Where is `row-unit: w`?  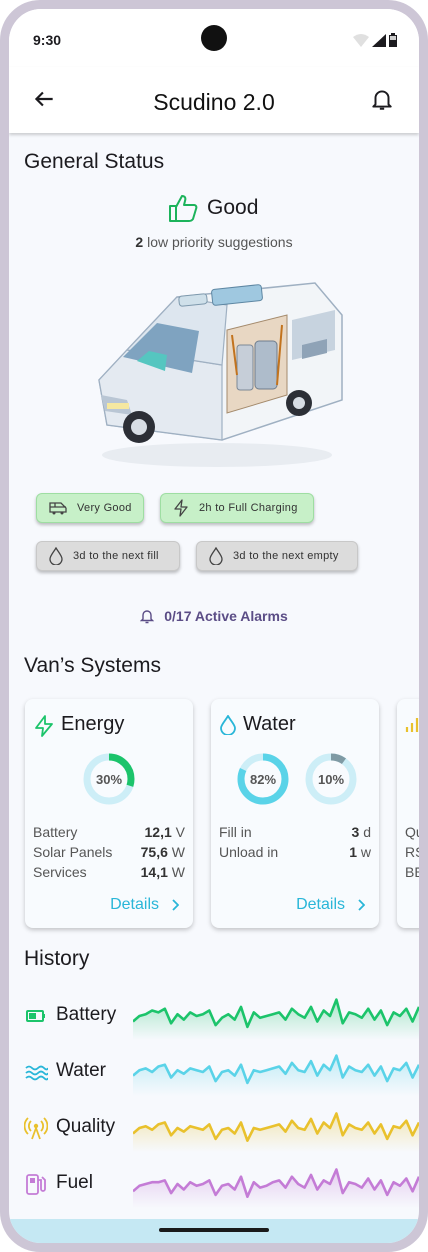
row-unit: w is located at coordinates (365, 852).